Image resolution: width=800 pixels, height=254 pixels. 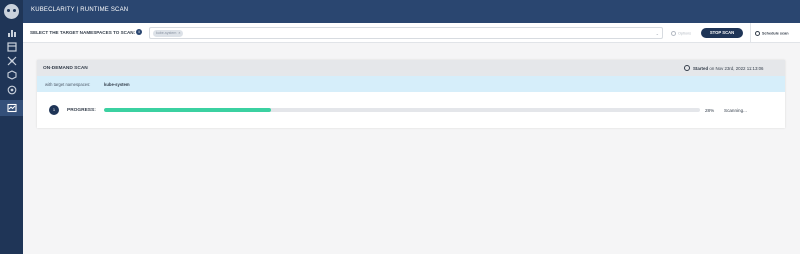 I want to click on page-title: KUBECLARITY | RUNTIME SCAN, so click(x=80, y=10).